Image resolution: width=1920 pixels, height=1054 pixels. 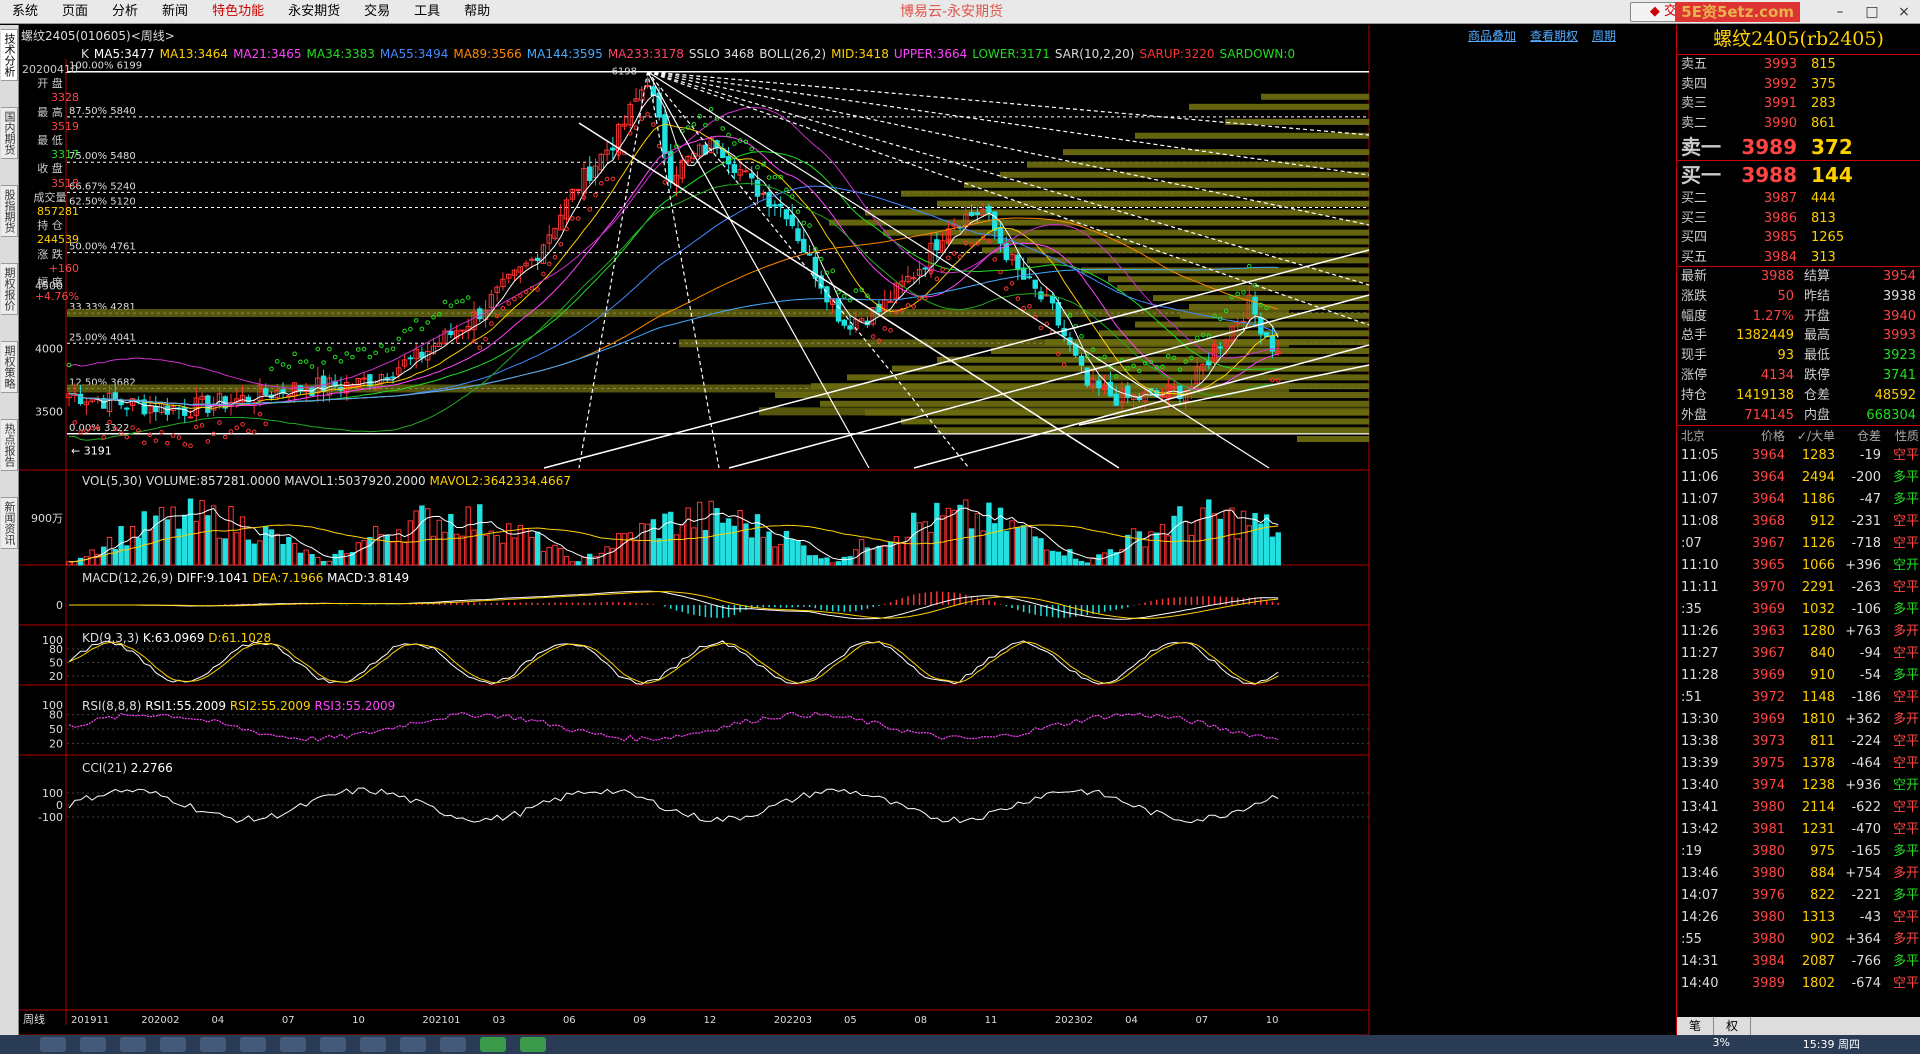 I want to click on bid-row: 买二3987444, so click(x=1798, y=199).